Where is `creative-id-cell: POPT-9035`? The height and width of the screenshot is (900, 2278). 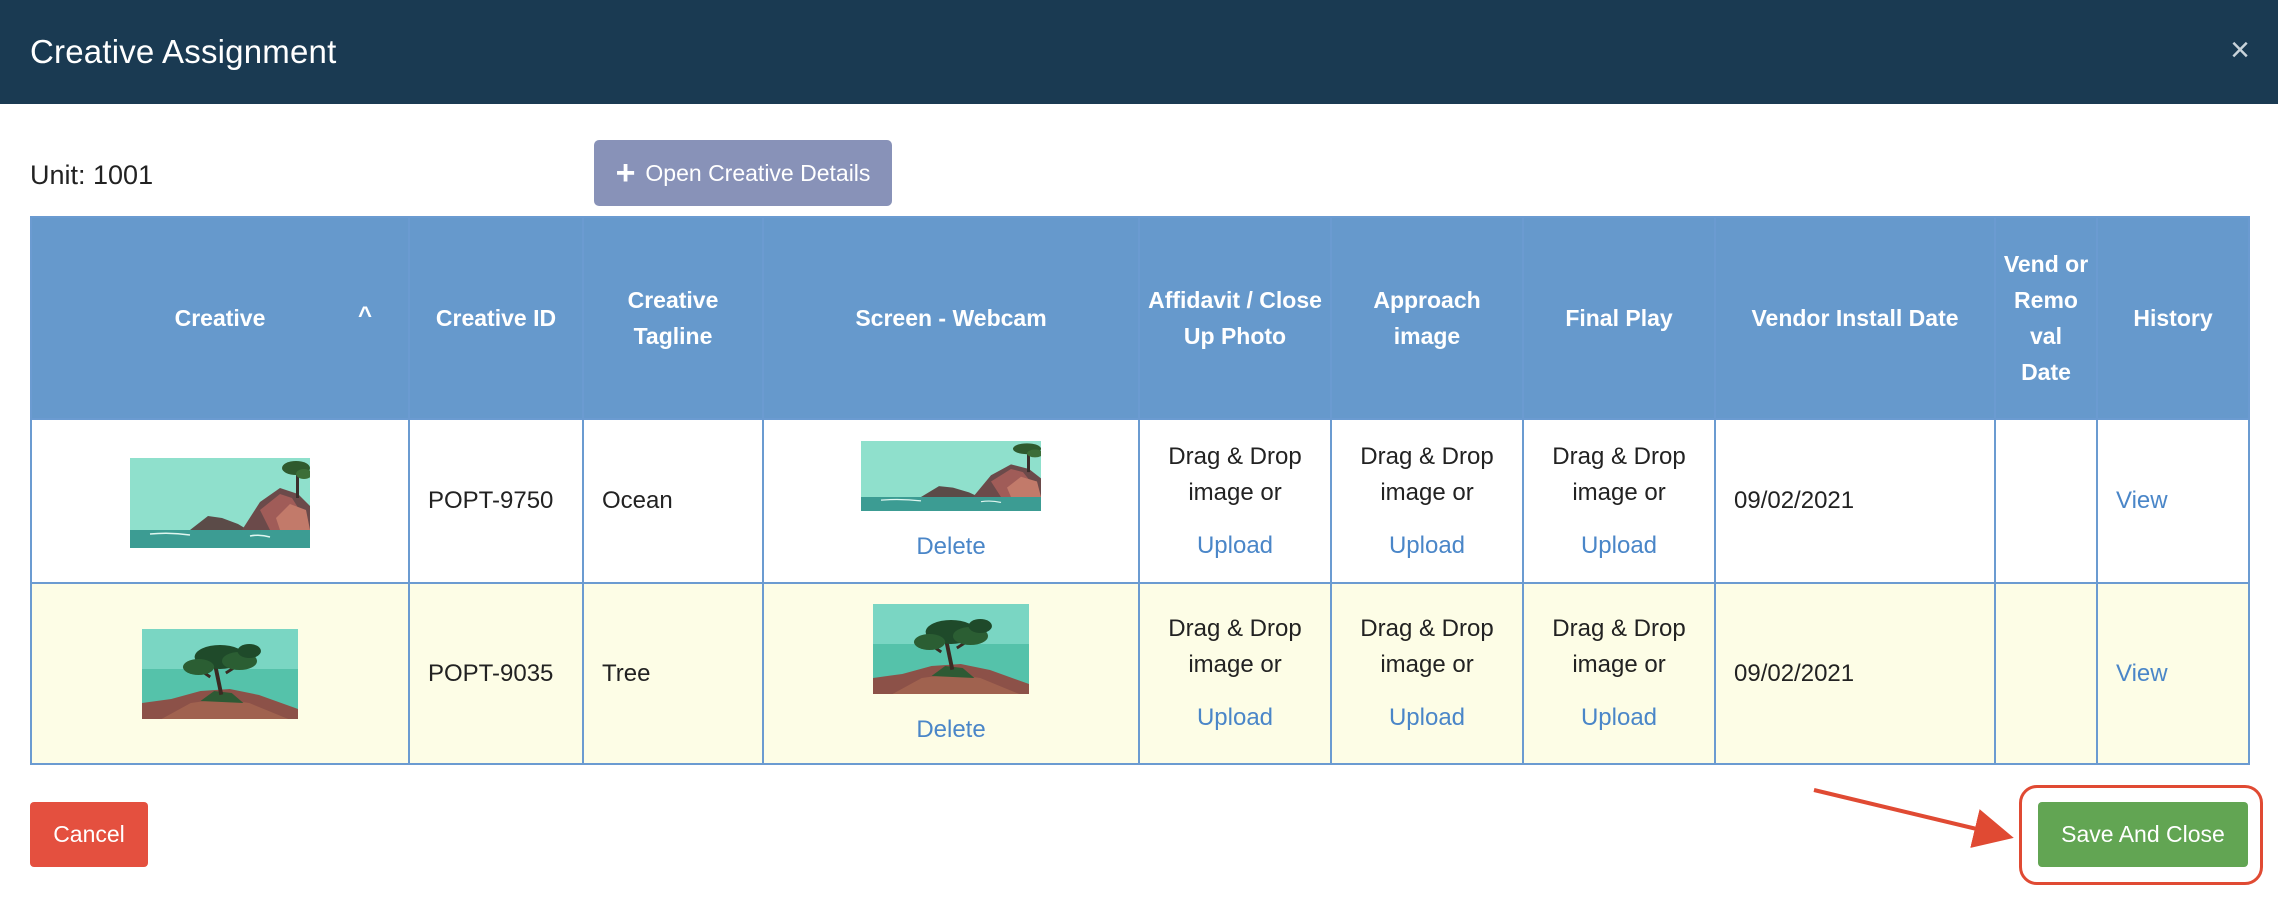
creative-id-cell: POPT-9035 is located at coordinates (496, 673).